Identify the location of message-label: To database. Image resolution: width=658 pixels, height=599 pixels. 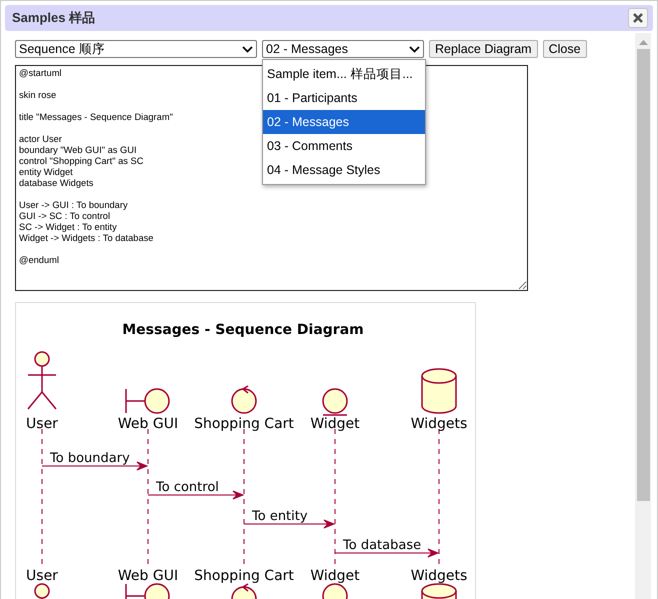
(382, 545).